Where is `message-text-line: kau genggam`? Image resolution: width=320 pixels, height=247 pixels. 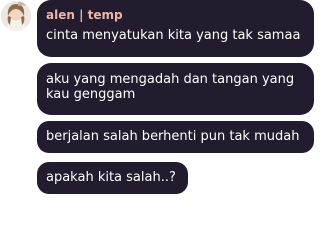
message-text-line: kau genggam is located at coordinates (91, 94).